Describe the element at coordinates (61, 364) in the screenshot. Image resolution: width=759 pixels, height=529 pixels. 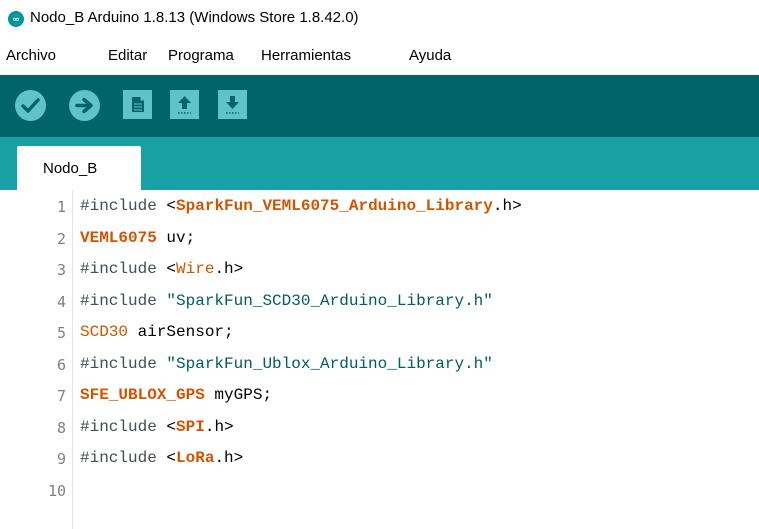
I see `line-number: 6` at that location.